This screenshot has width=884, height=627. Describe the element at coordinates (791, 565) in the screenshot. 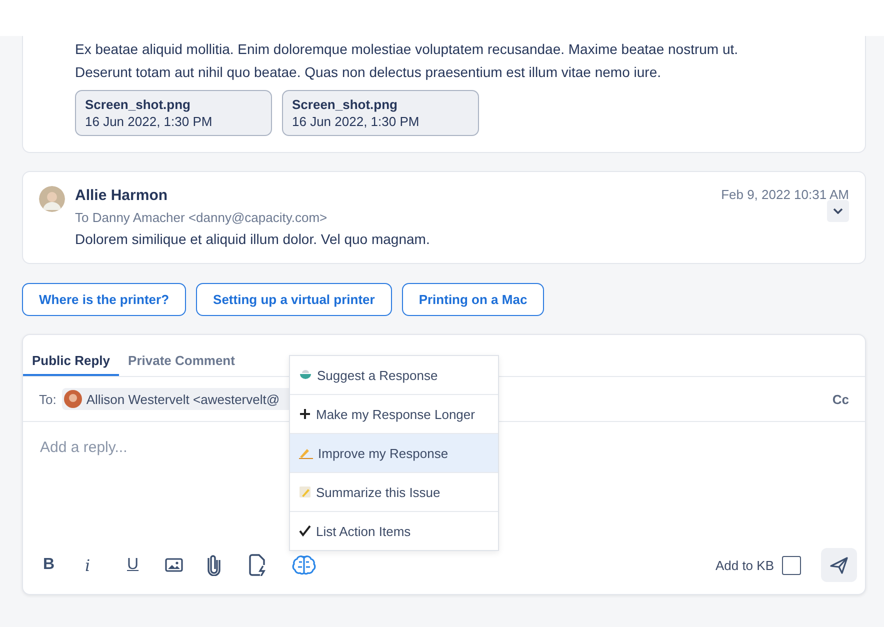

I see `add-to-kb-checkbox` at that location.